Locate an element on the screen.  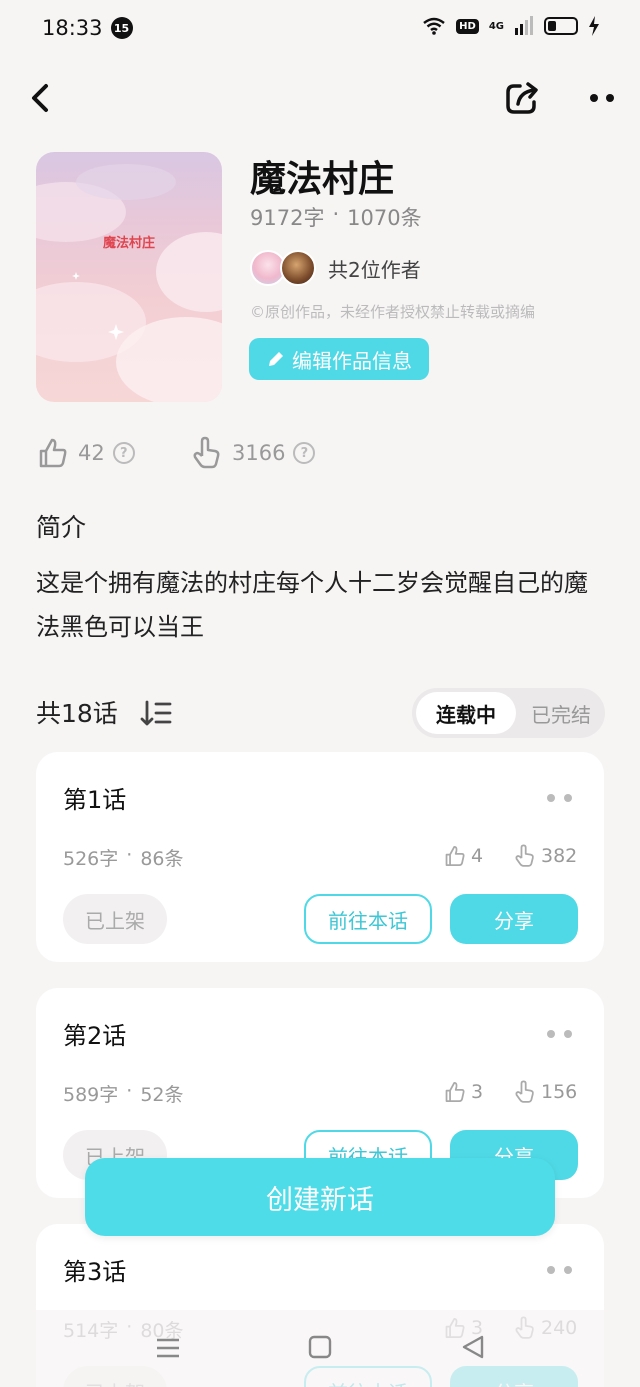
episode-stats: 589字 · 52条 is located at coordinates (123, 1093).